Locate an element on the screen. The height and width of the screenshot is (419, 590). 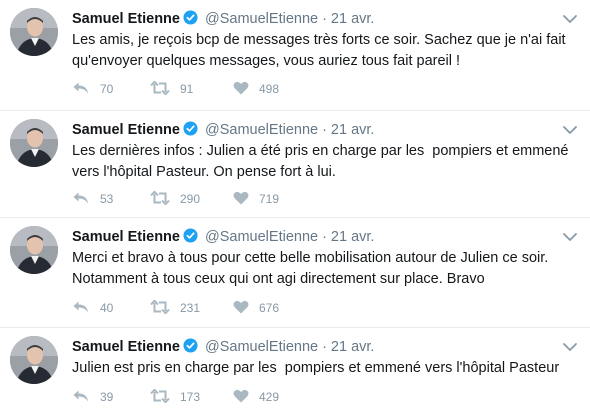
like-button: 676 is located at coordinates (273, 308).